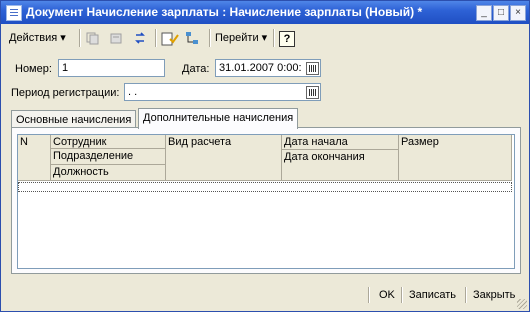  What do you see at coordinates (522, 304) in the screenshot?
I see `resize-grip` at bounding box center [522, 304].